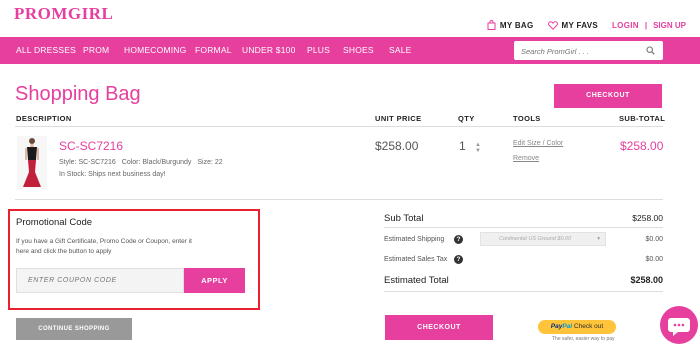 This screenshot has height=347, width=700. I want to click on quantity-value: 1, so click(462, 146).